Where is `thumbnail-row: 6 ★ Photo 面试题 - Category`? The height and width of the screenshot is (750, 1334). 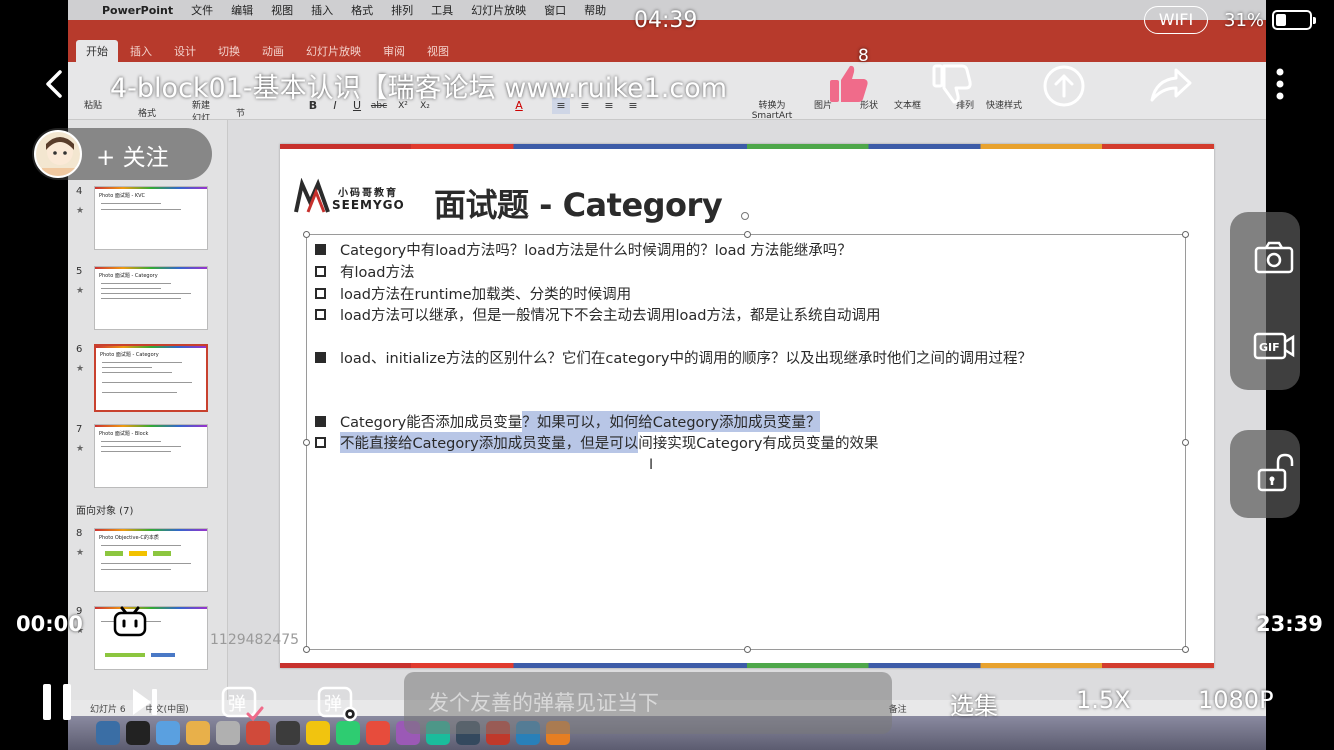
thumbnail-row: 6 ★ Photo 面试题 - Category is located at coordinates (148, 379).